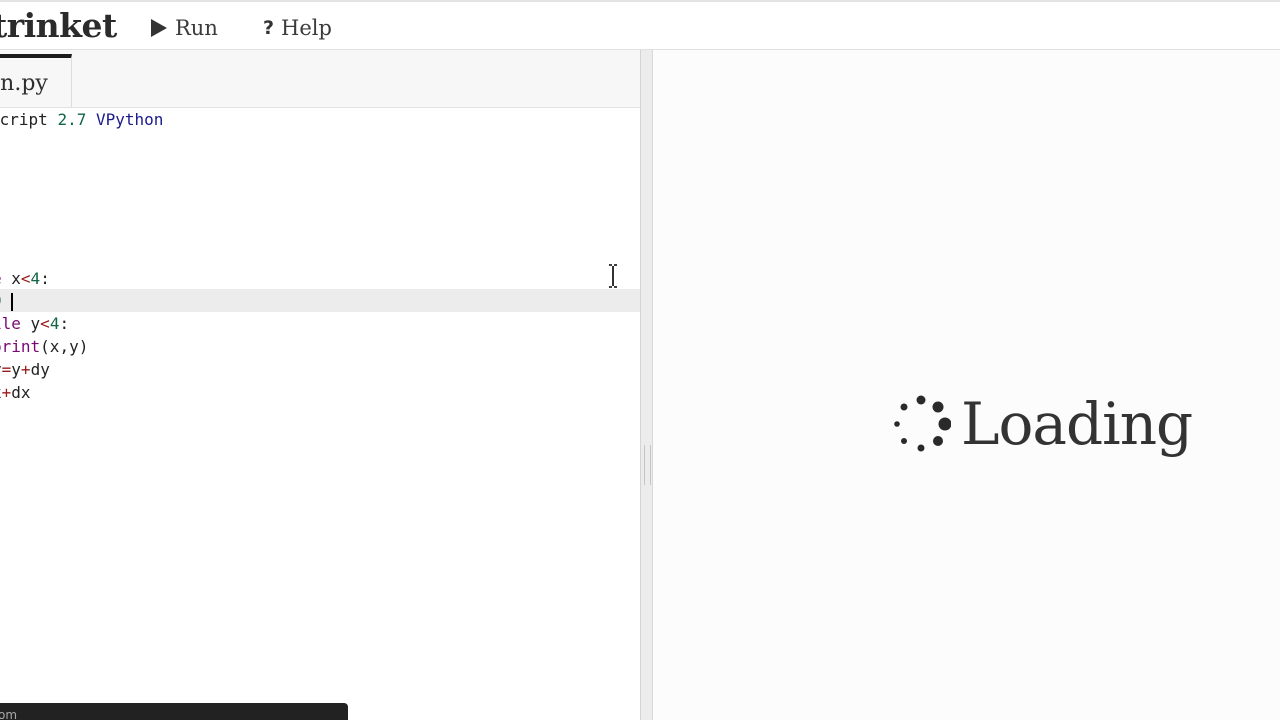 The width and height of the screenshot is (1280, 722). Describe the element at coordinates (640, 25) in the screenshot. I see `top-toolbar: trinket Run ? Help` at that location.